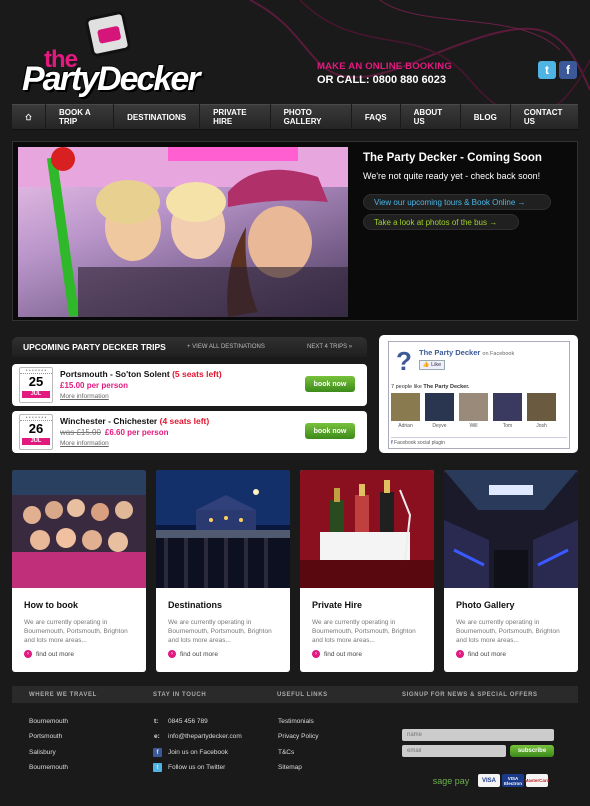 The width and height of the screenshot is (590, 806). What do you see at coordinates (547, 70) in the screenshot?
I see `twitter-icon: t` at bounding box center [547, 70].